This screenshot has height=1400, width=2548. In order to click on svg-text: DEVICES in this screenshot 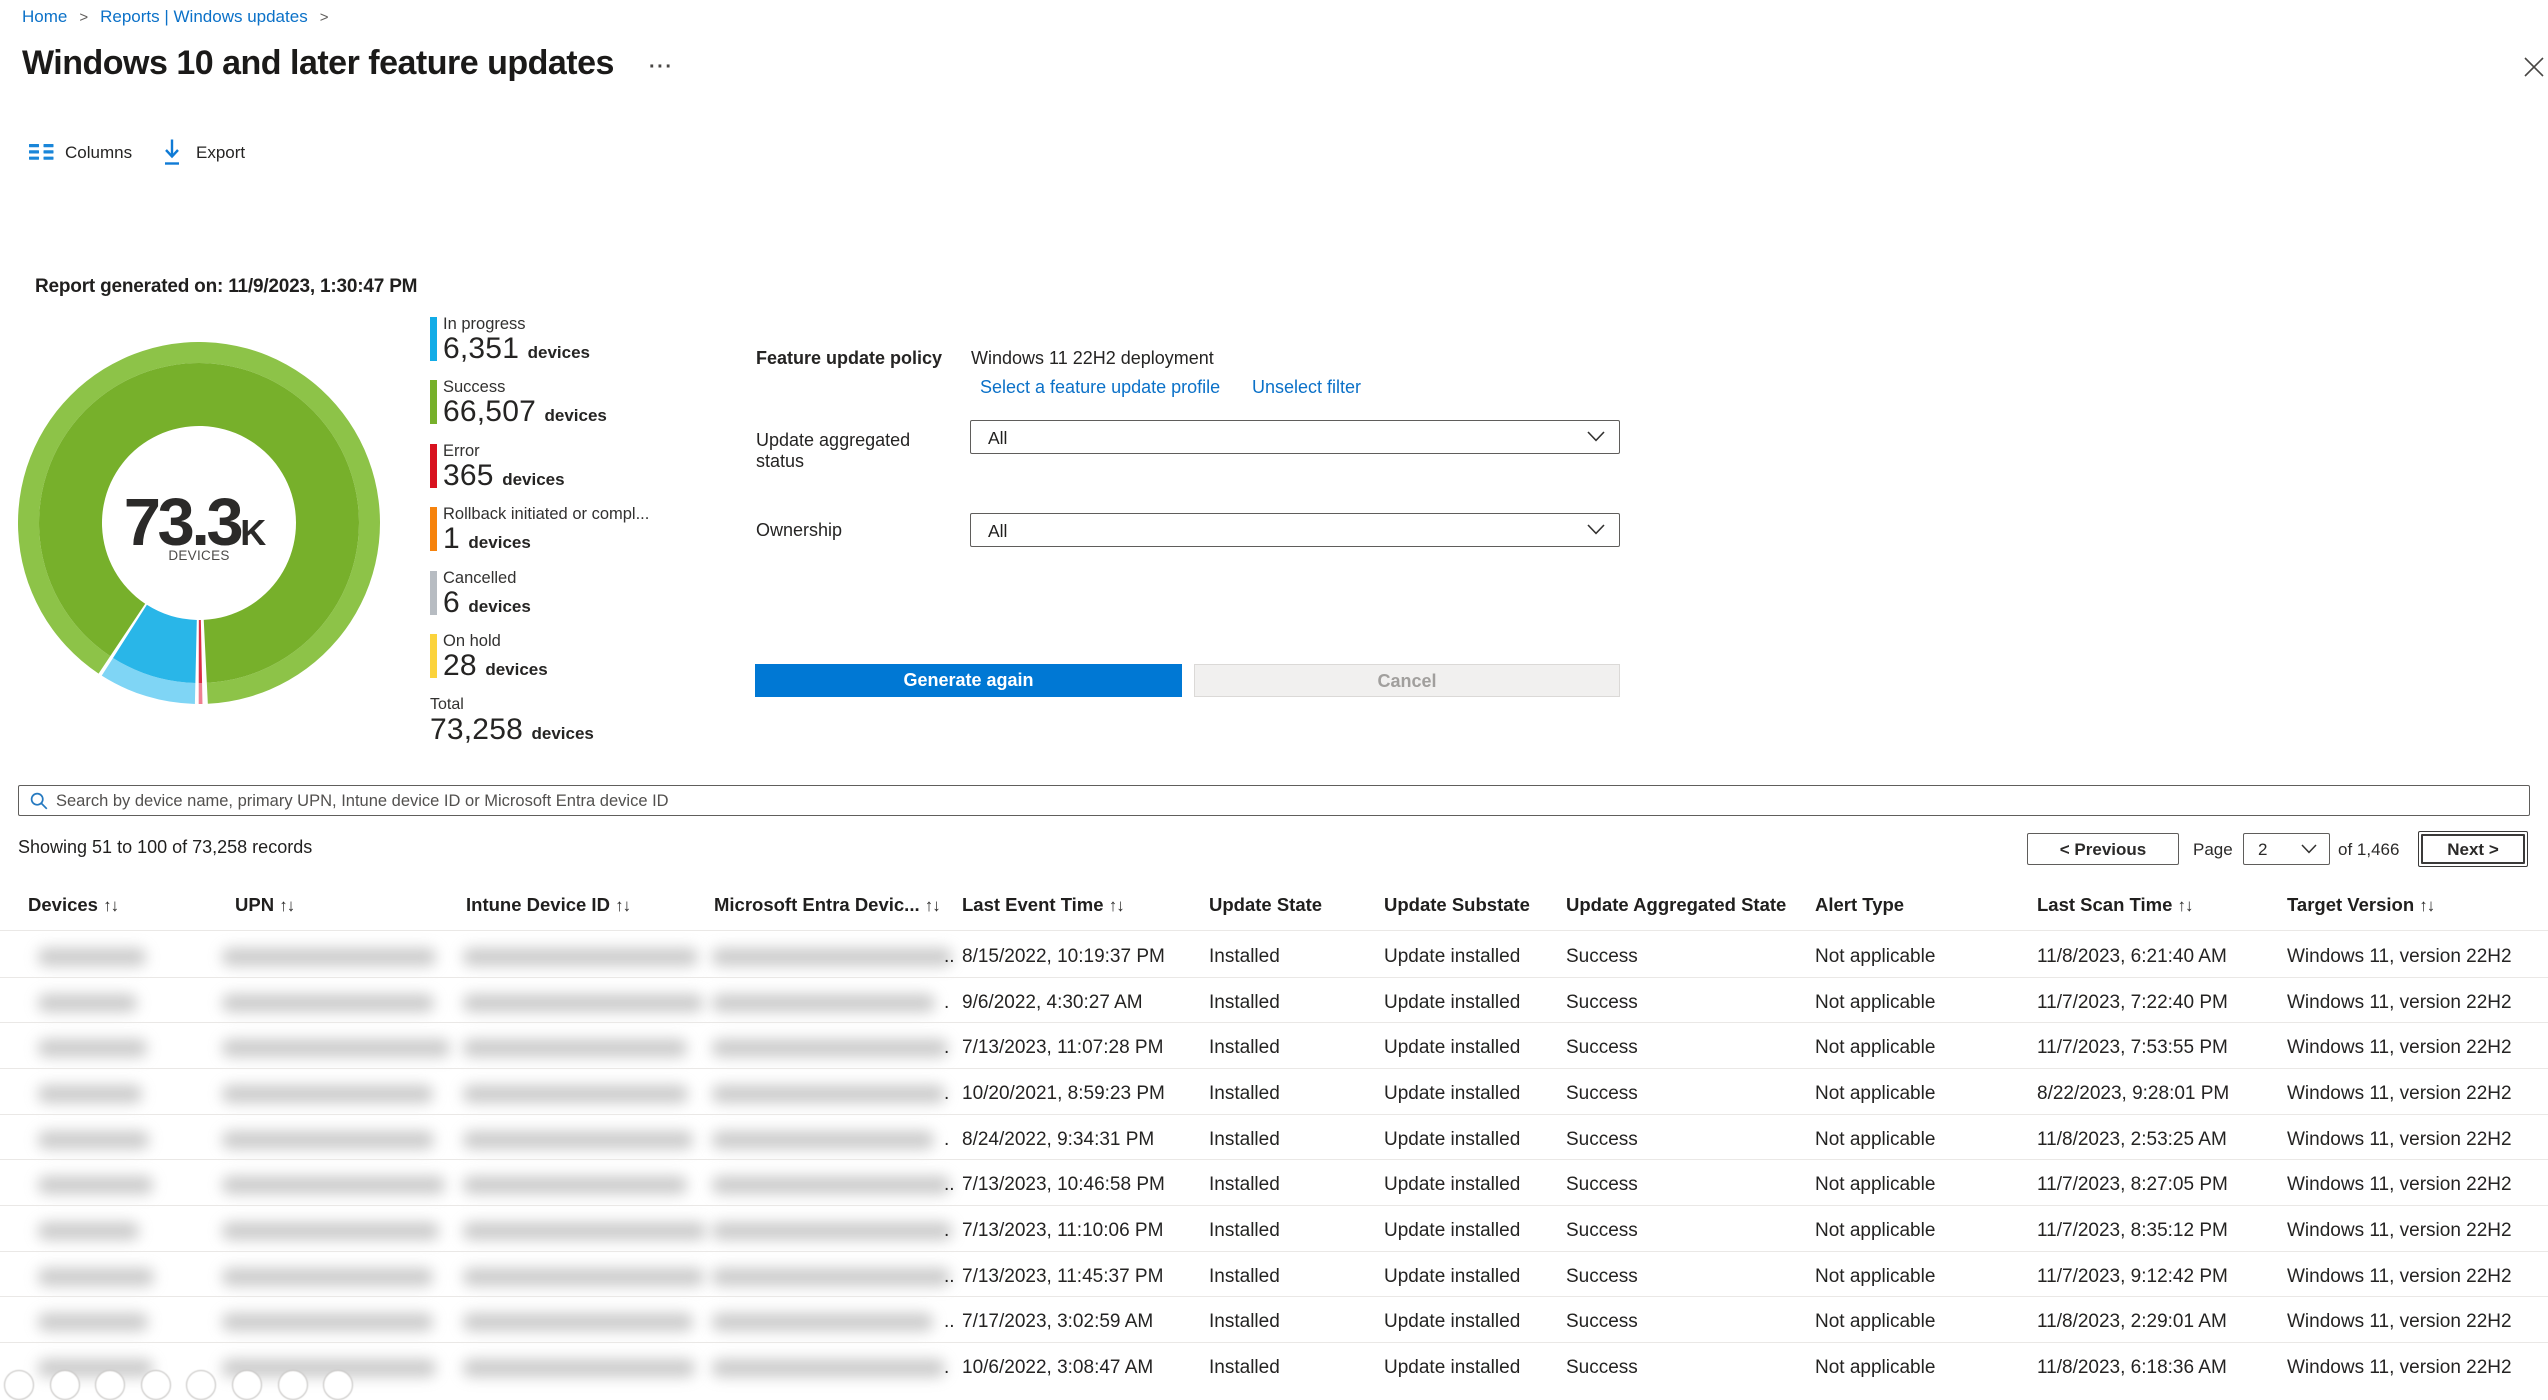, I will do `click(198, 555)`.